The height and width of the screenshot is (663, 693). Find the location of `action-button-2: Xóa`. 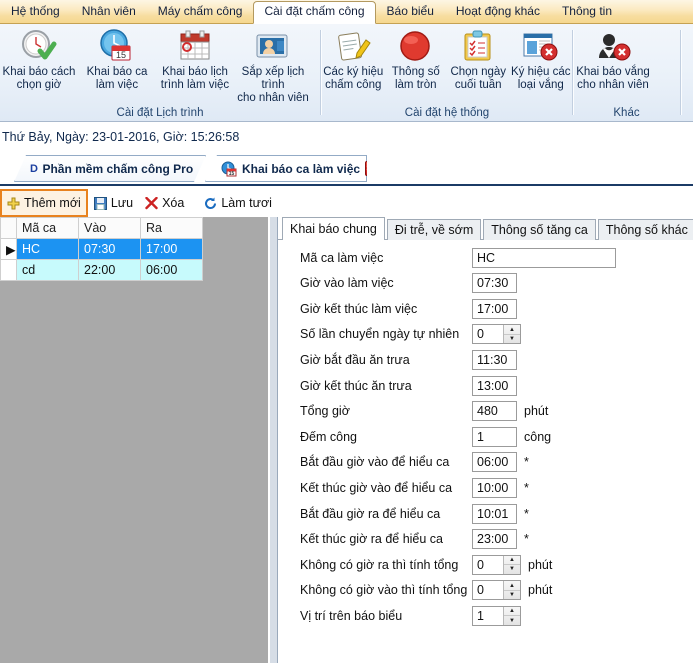

action-button-2: Xóa is located at coordinates (164, 203).